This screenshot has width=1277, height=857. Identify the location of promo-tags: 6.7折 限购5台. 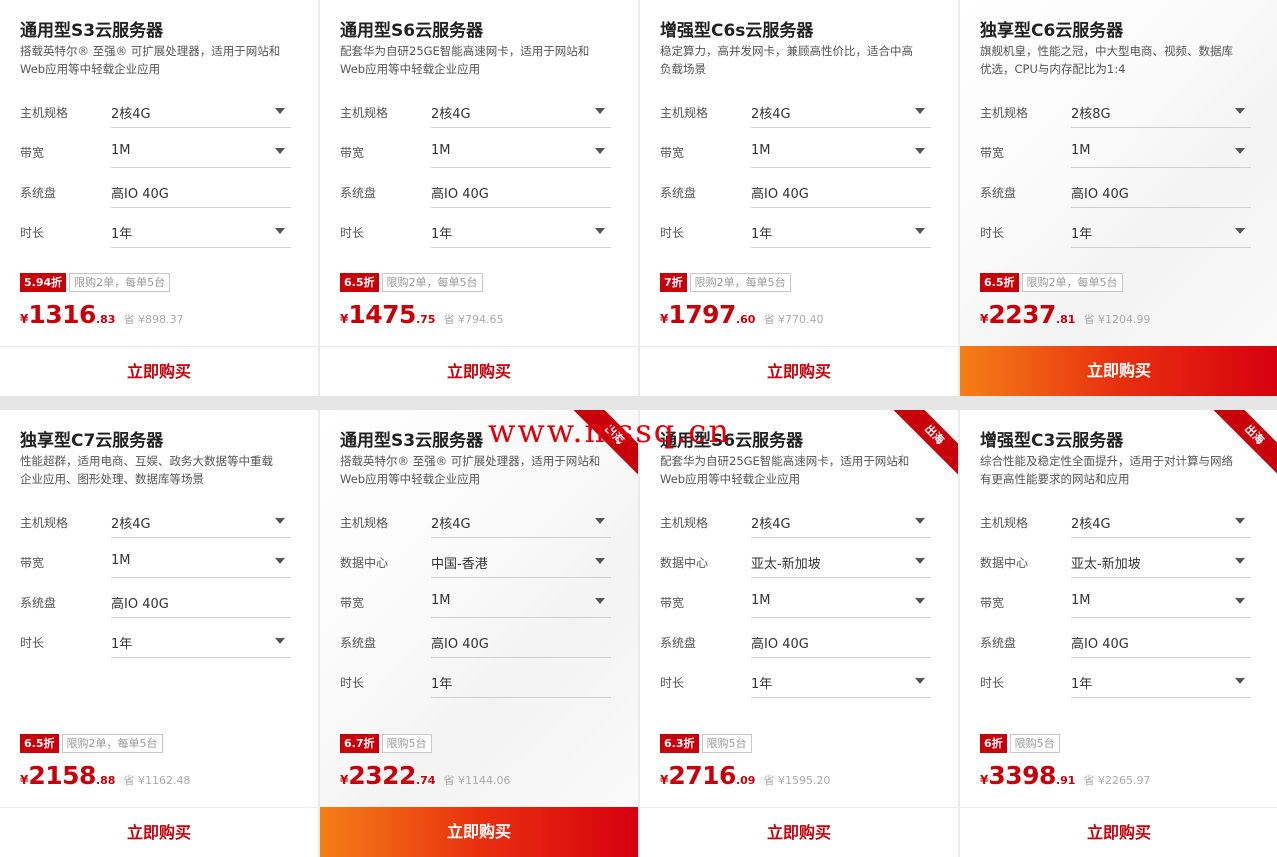
(386, 744).